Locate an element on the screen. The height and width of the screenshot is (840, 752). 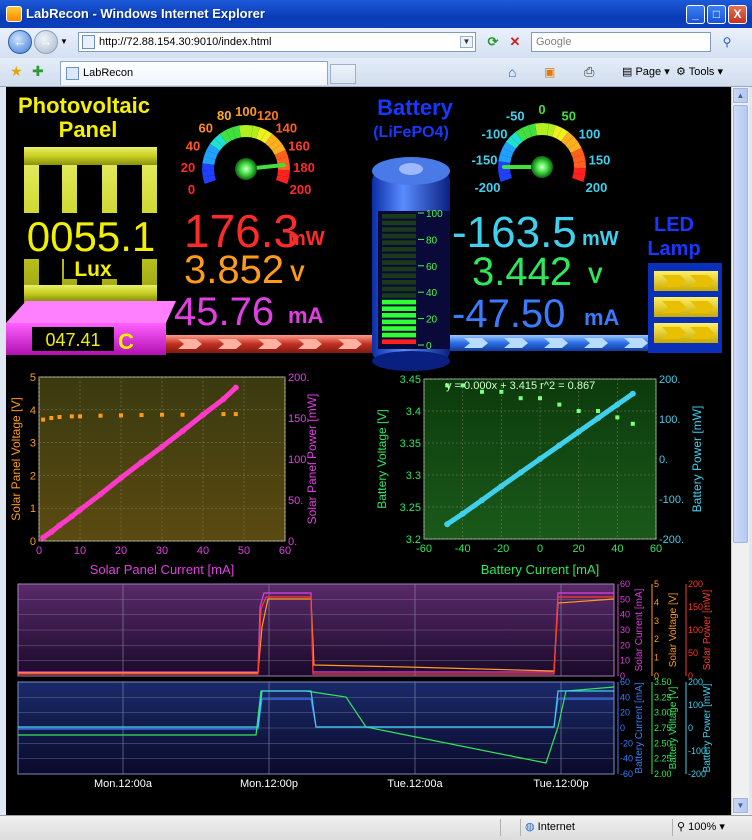
c3-axis-tick-label: 4 is located at coordinates (656, 602).